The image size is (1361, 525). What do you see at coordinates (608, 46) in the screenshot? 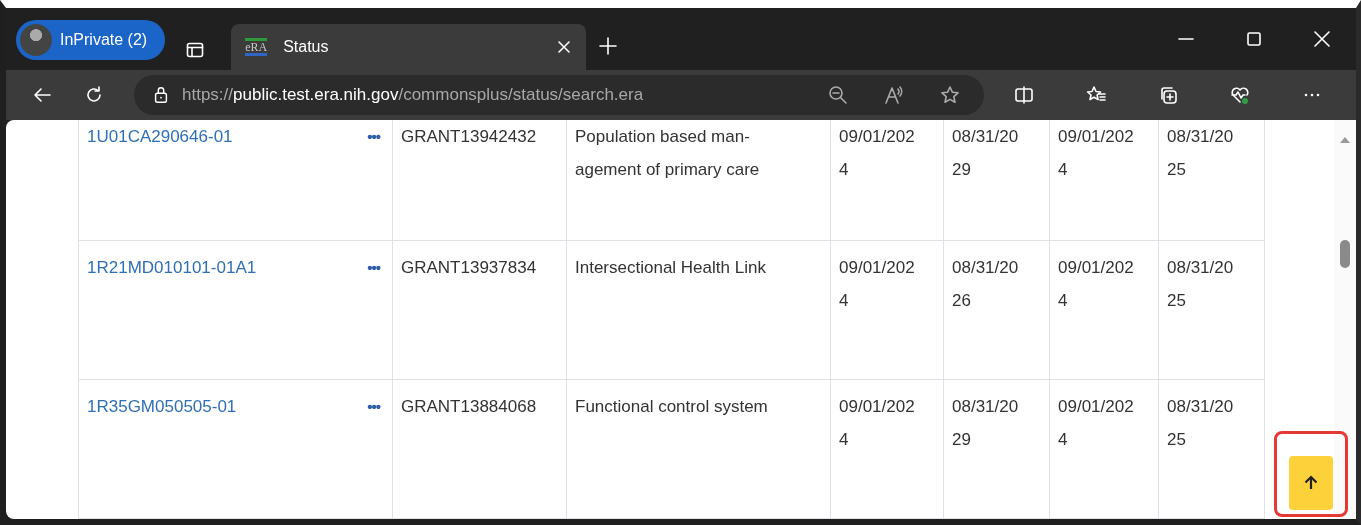
I see `plus-icon` at bounding box center [608, 46].